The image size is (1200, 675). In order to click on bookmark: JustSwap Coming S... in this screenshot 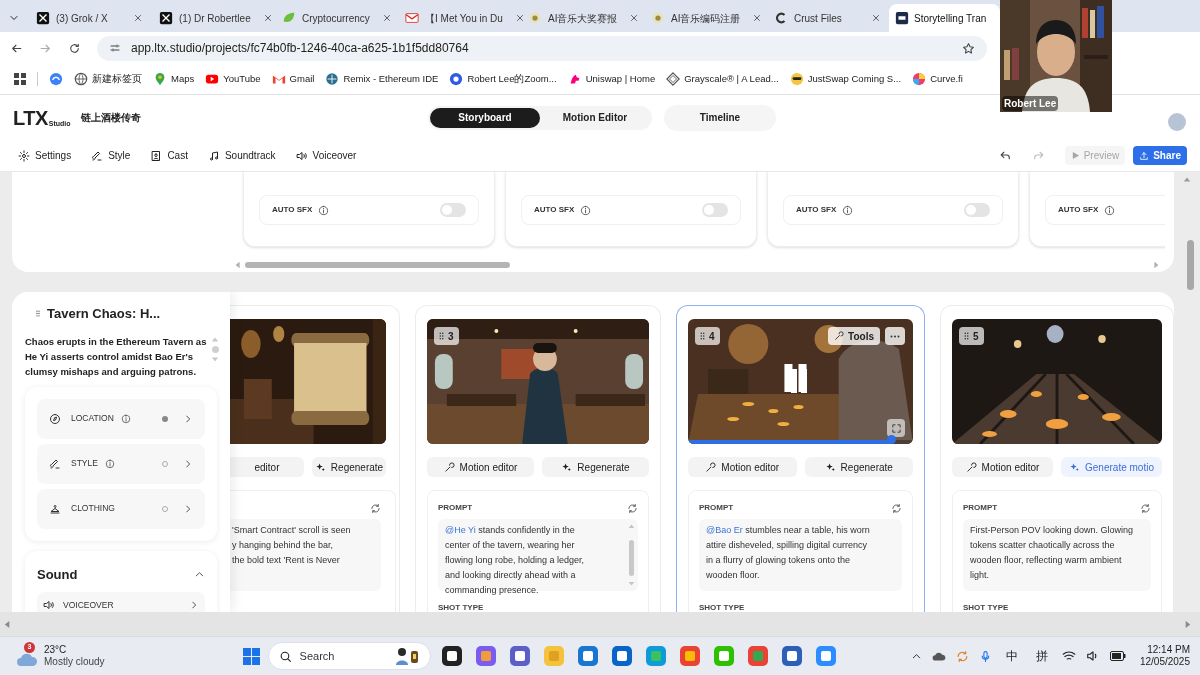, I will do `click(845, 79)`.